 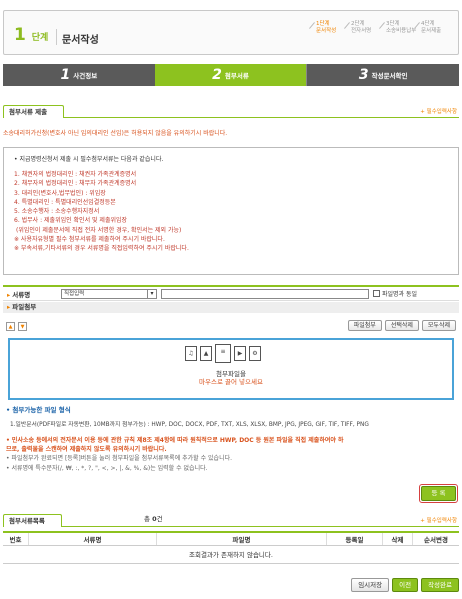 I want to click on document-file-icon: ≡, so click(x=223, y=353).